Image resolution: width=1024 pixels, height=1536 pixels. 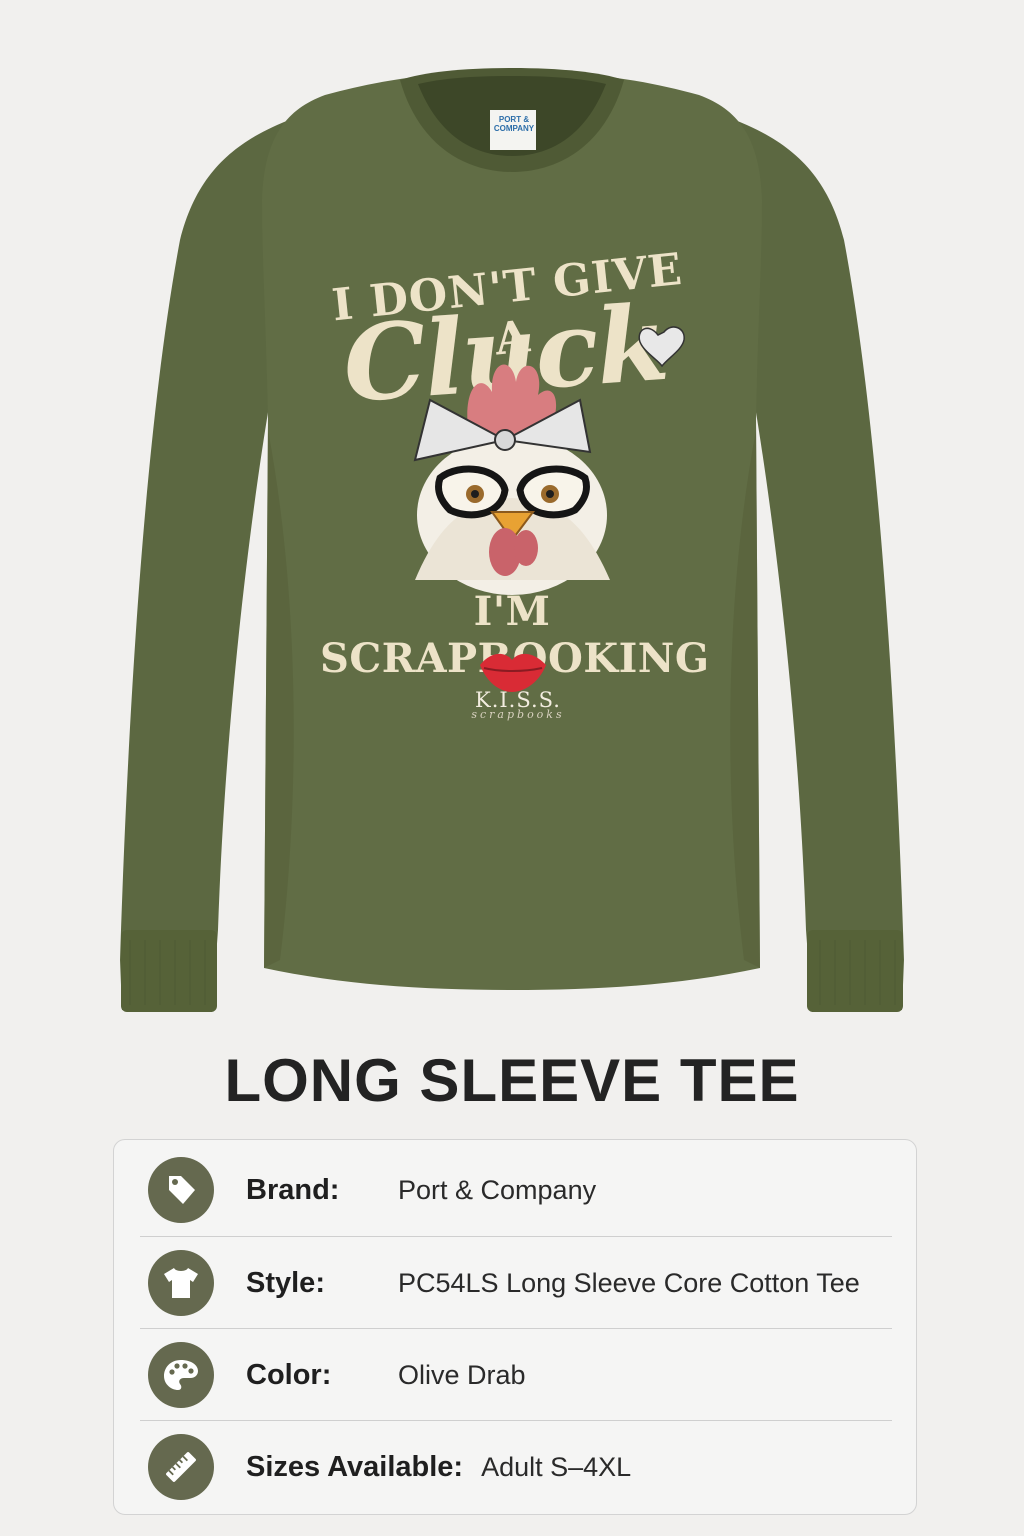 What do you see at coordinates (497, 1189) in the screenshot?
I see `spec-value-brand: Port & Company` at bounding box center [497, 1189].